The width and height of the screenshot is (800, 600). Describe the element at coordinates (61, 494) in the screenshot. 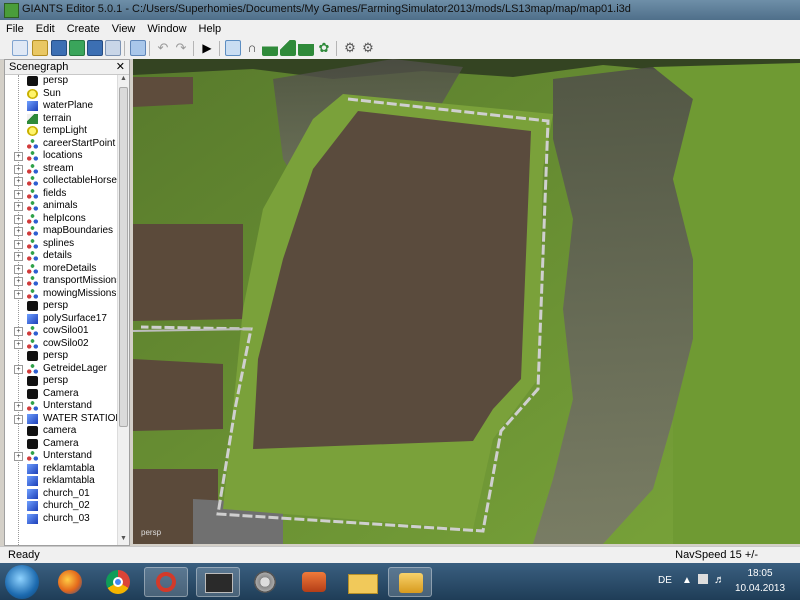

I see `tree-node: church_01` at that location.